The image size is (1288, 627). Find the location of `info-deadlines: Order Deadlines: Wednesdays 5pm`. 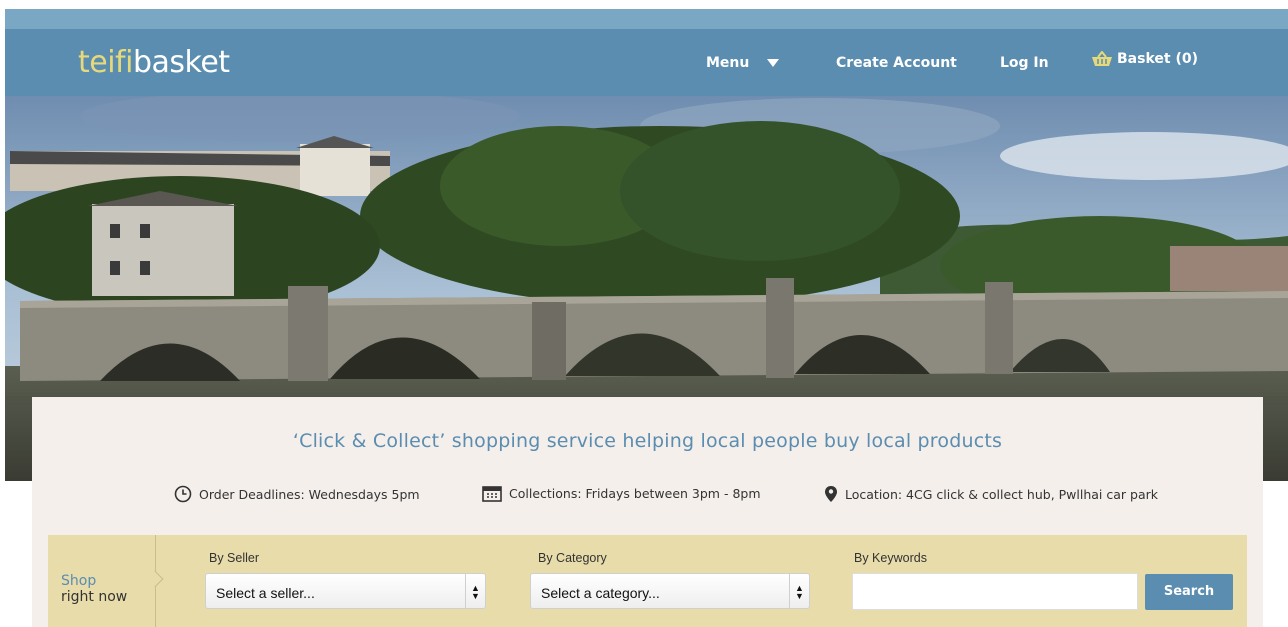

info-deadlines: Order Deadlines: Wednesdays 5pm is located at coordinates (297, 494).